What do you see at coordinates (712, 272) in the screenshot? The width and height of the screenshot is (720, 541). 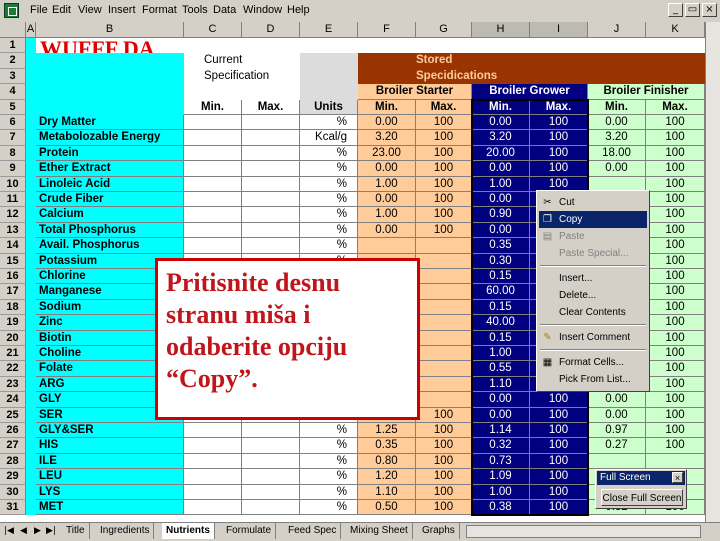 I see `vertical-scrollbar` at bounding box center [712, 272].